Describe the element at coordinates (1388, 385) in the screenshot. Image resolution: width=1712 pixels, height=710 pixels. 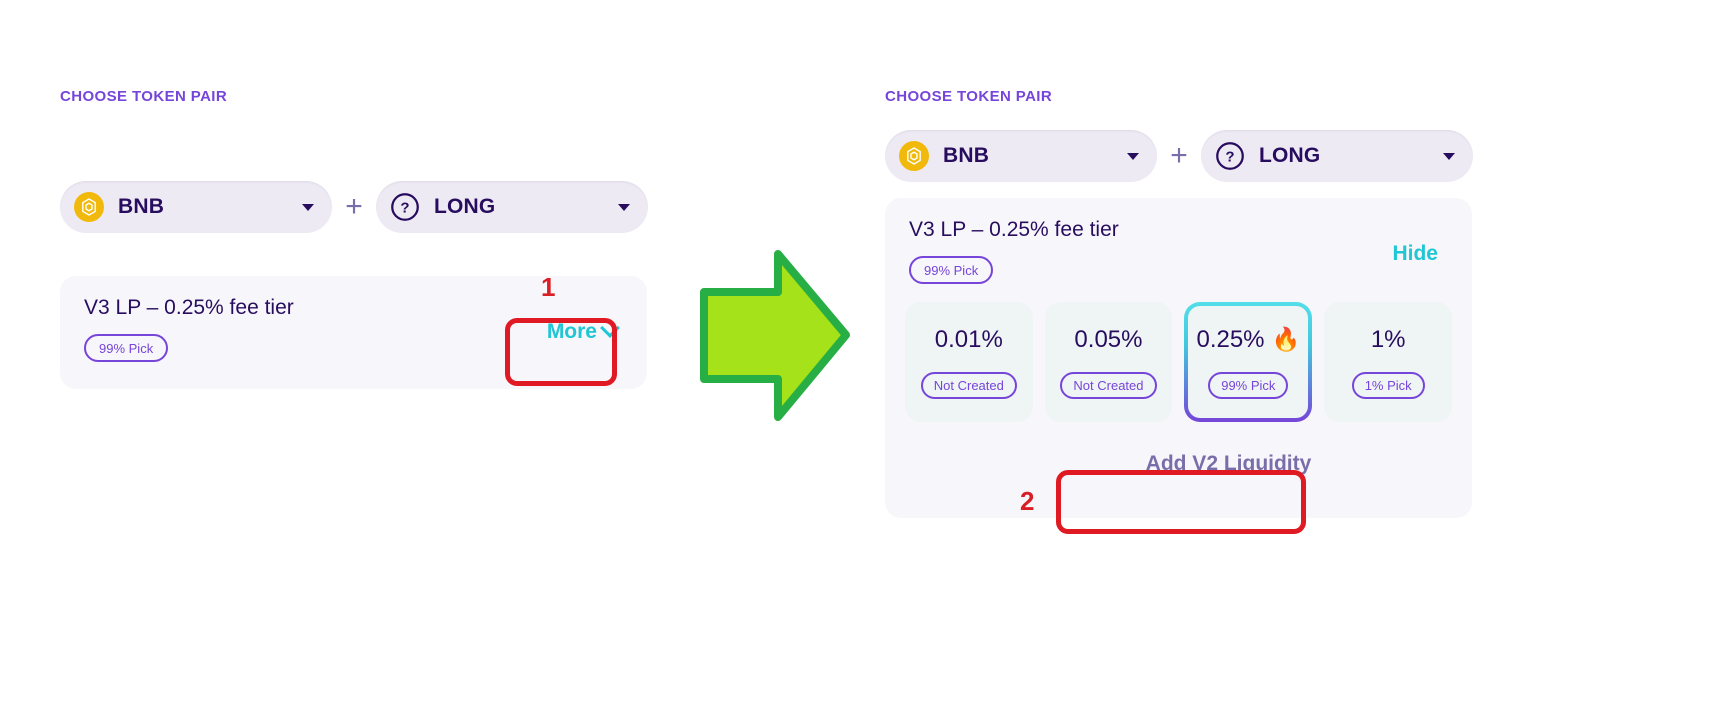
I see `fee-tier-badge: 1% Pick` at that location.